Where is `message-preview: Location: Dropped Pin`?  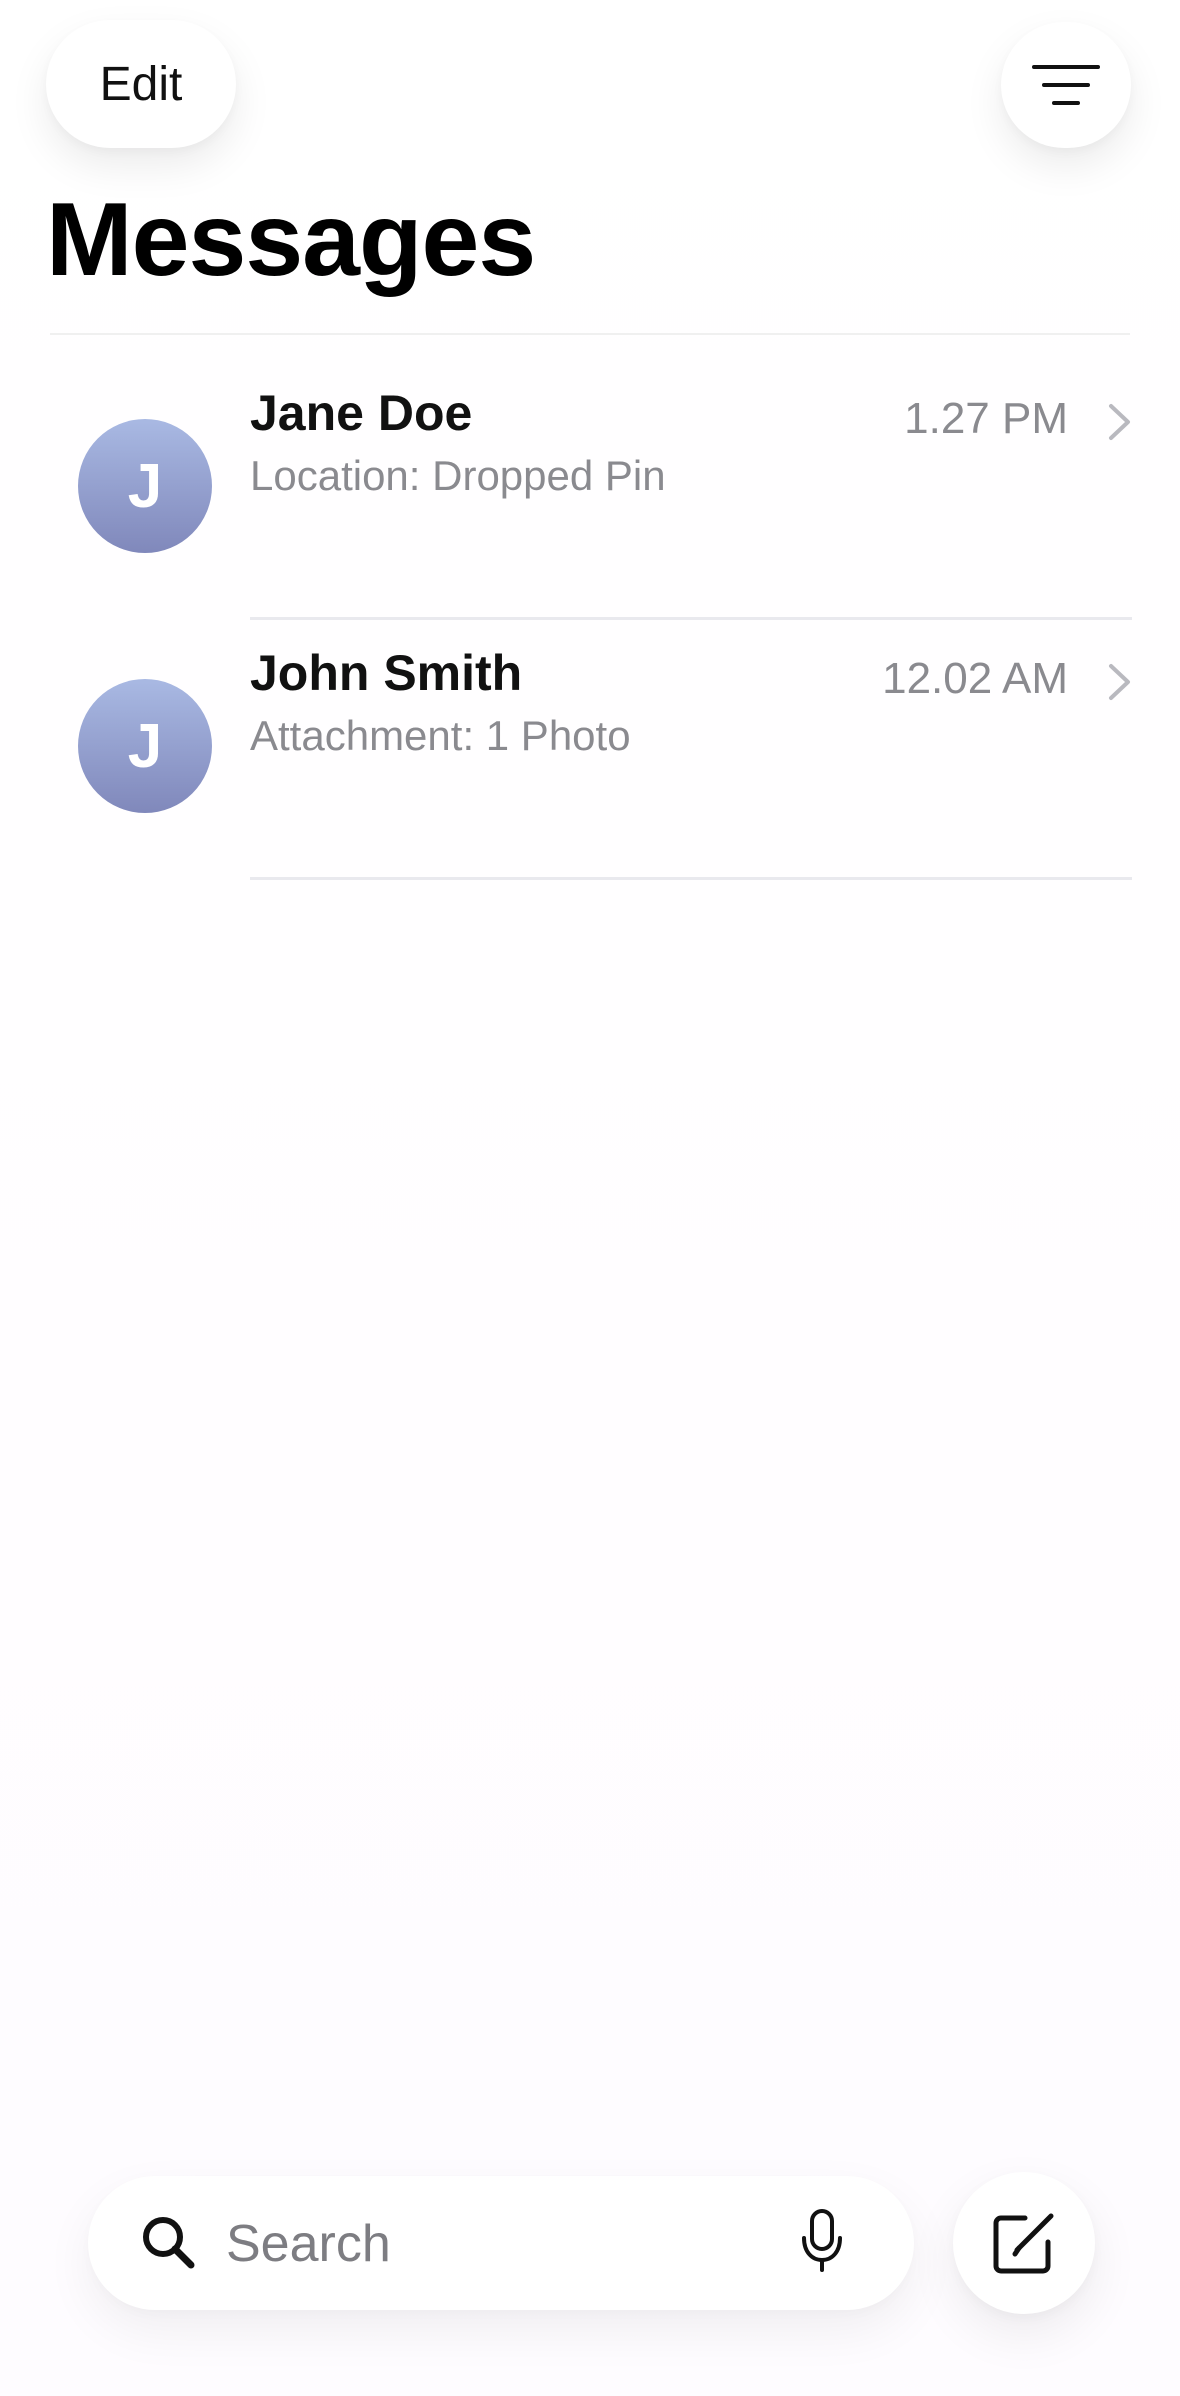 message-preview: Location: Dropped Pin is located at coordinates (458, 475).